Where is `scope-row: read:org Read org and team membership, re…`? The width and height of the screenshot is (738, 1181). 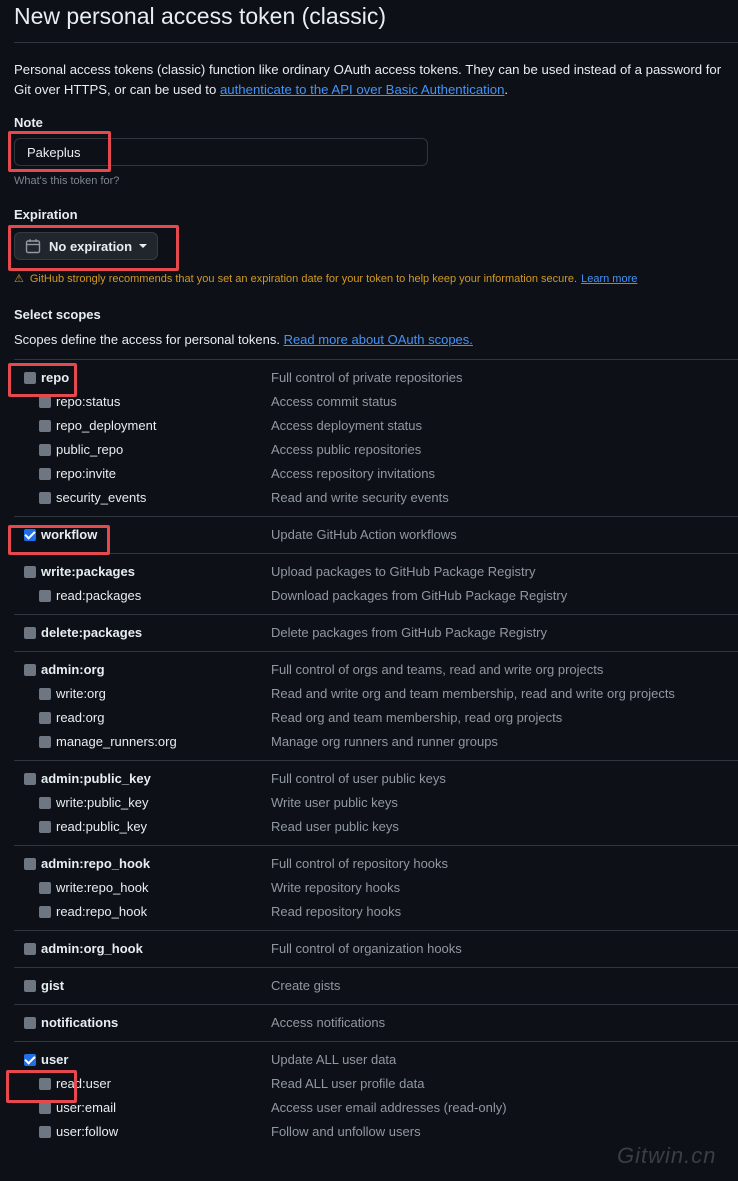 scope-row: read:org Read org and team membership, re… is located at coordinates (376, 719).